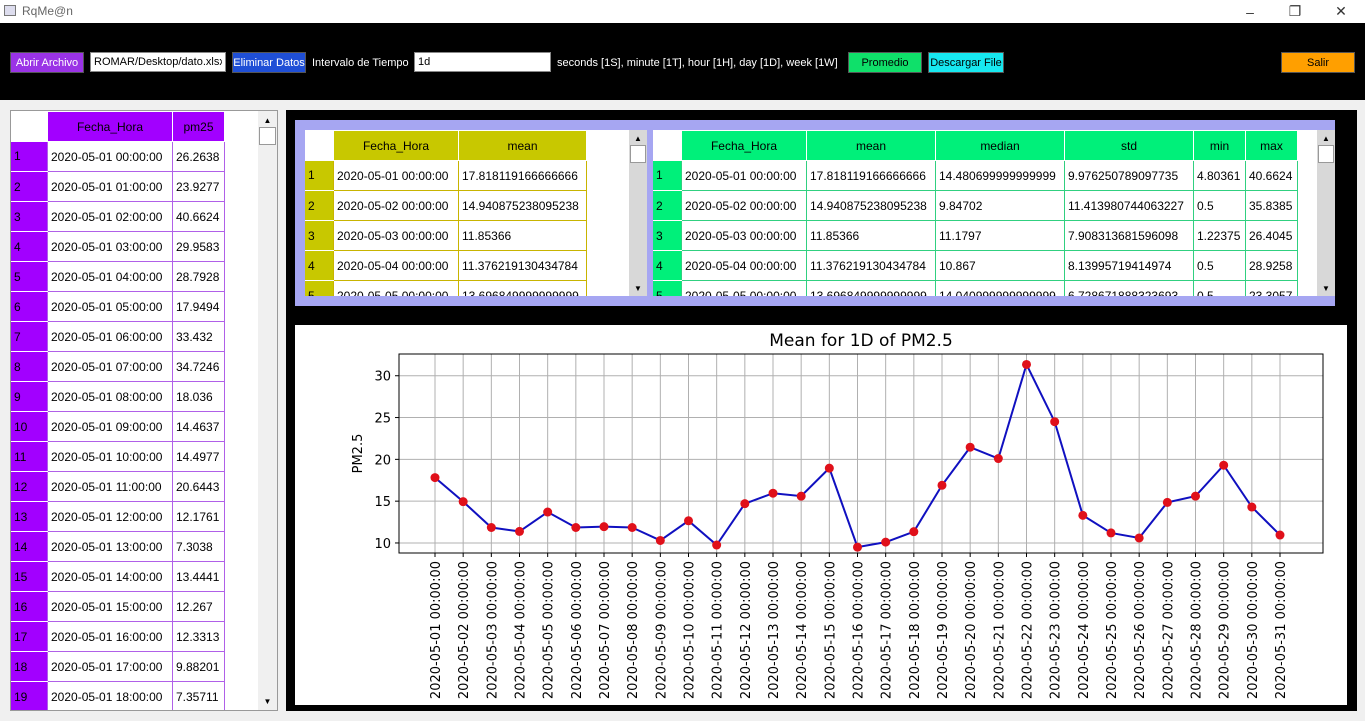 The height and width of the screenshot is (721, 1365). I want to click on table-cell: 17.818119166666666, so click(522, 175).